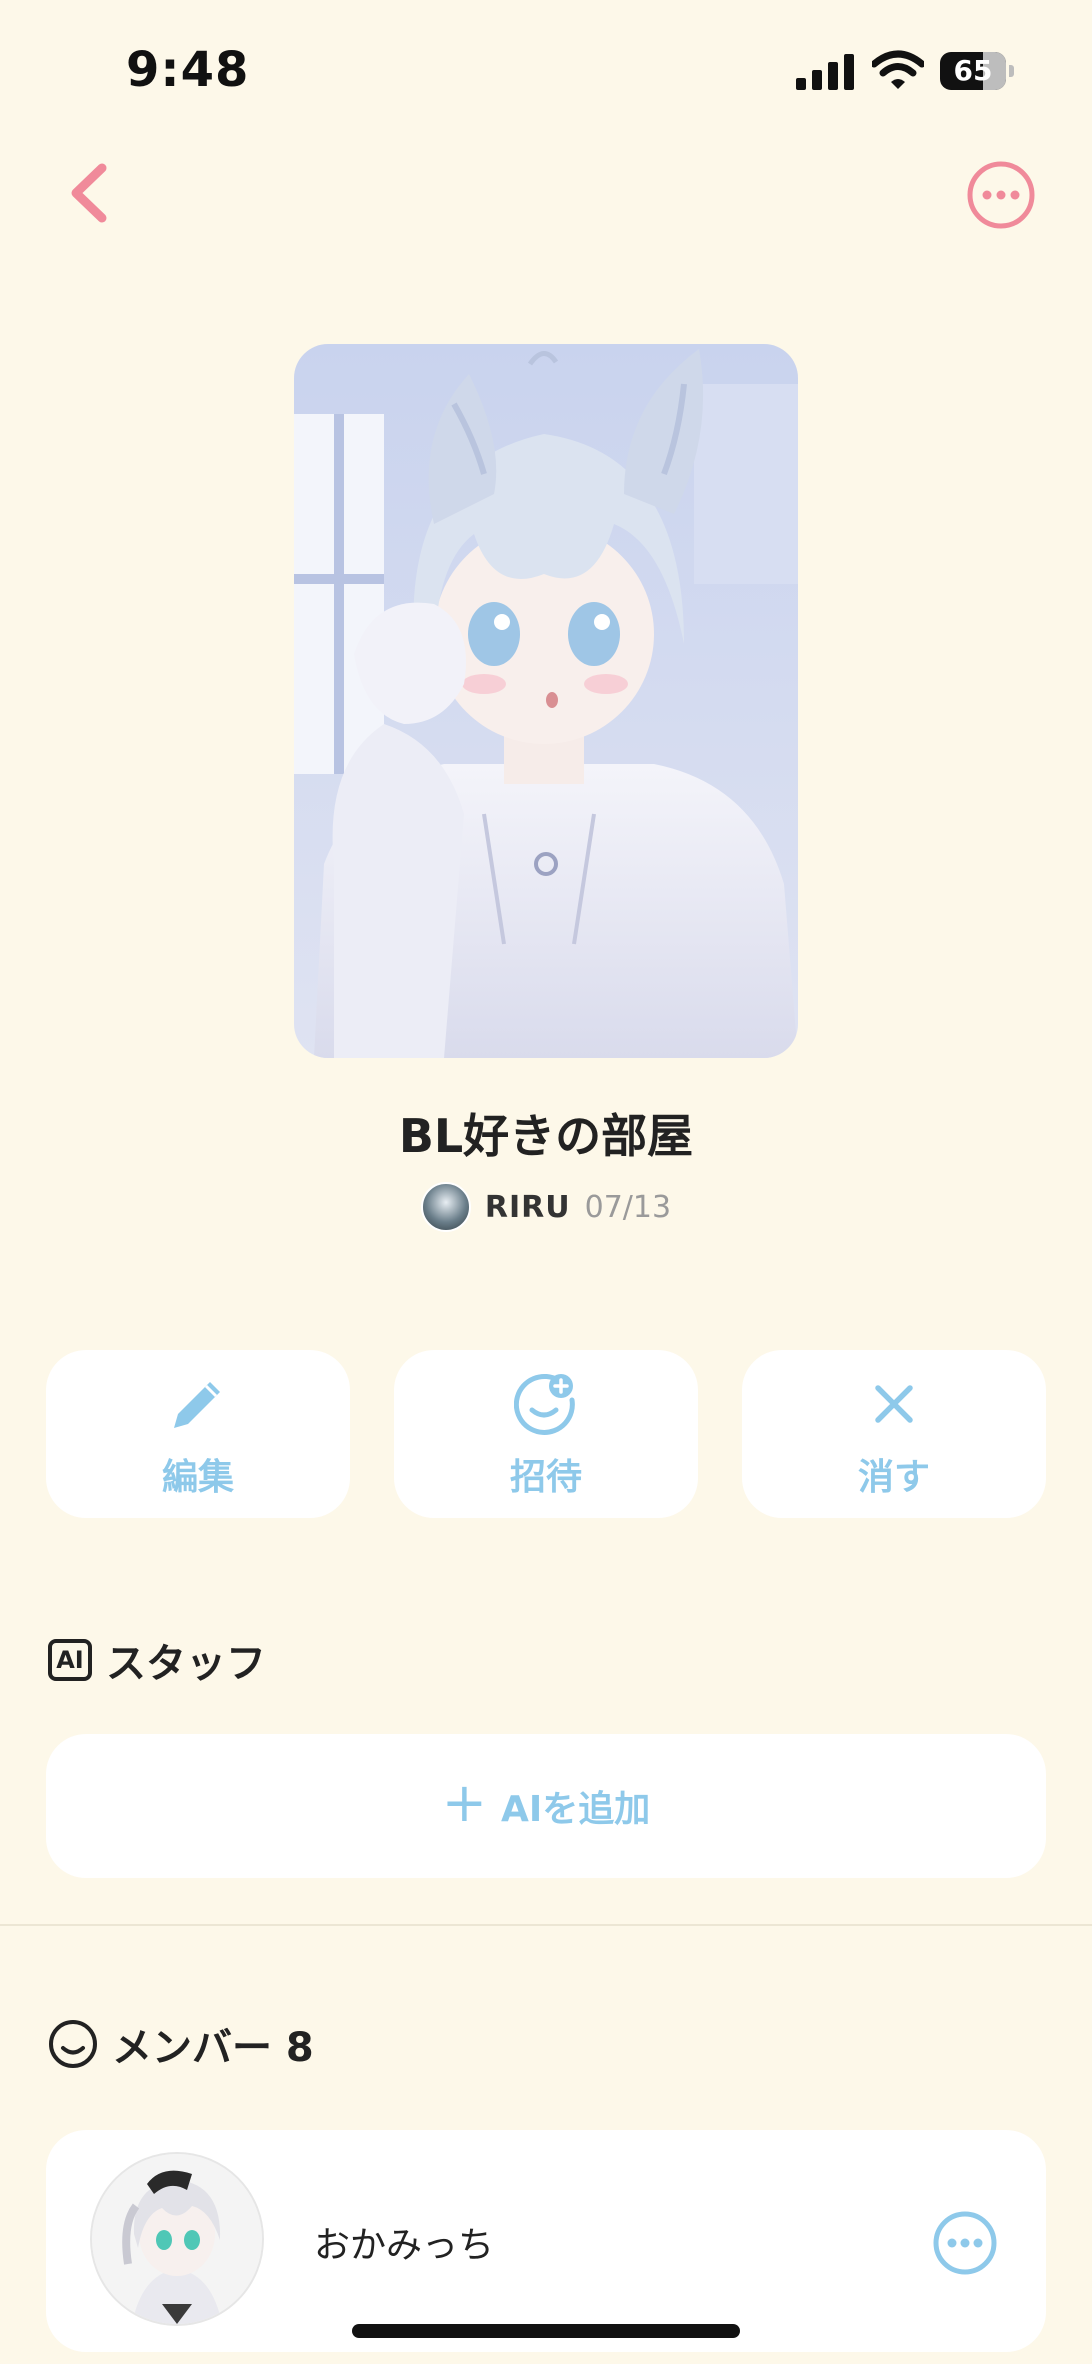  What do you see at coordinates (528, 1207) in the screenshot?
I see `creator-name: RIRU` at bounding box center [528, 1207].